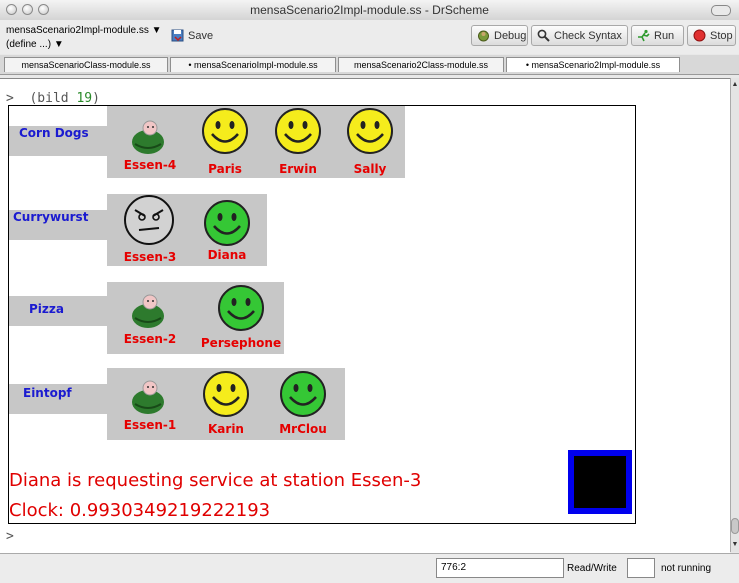 The width and height of the screenshot is (739, 583). I want to click on repl-command: > (bild 19), so click(53, 98).